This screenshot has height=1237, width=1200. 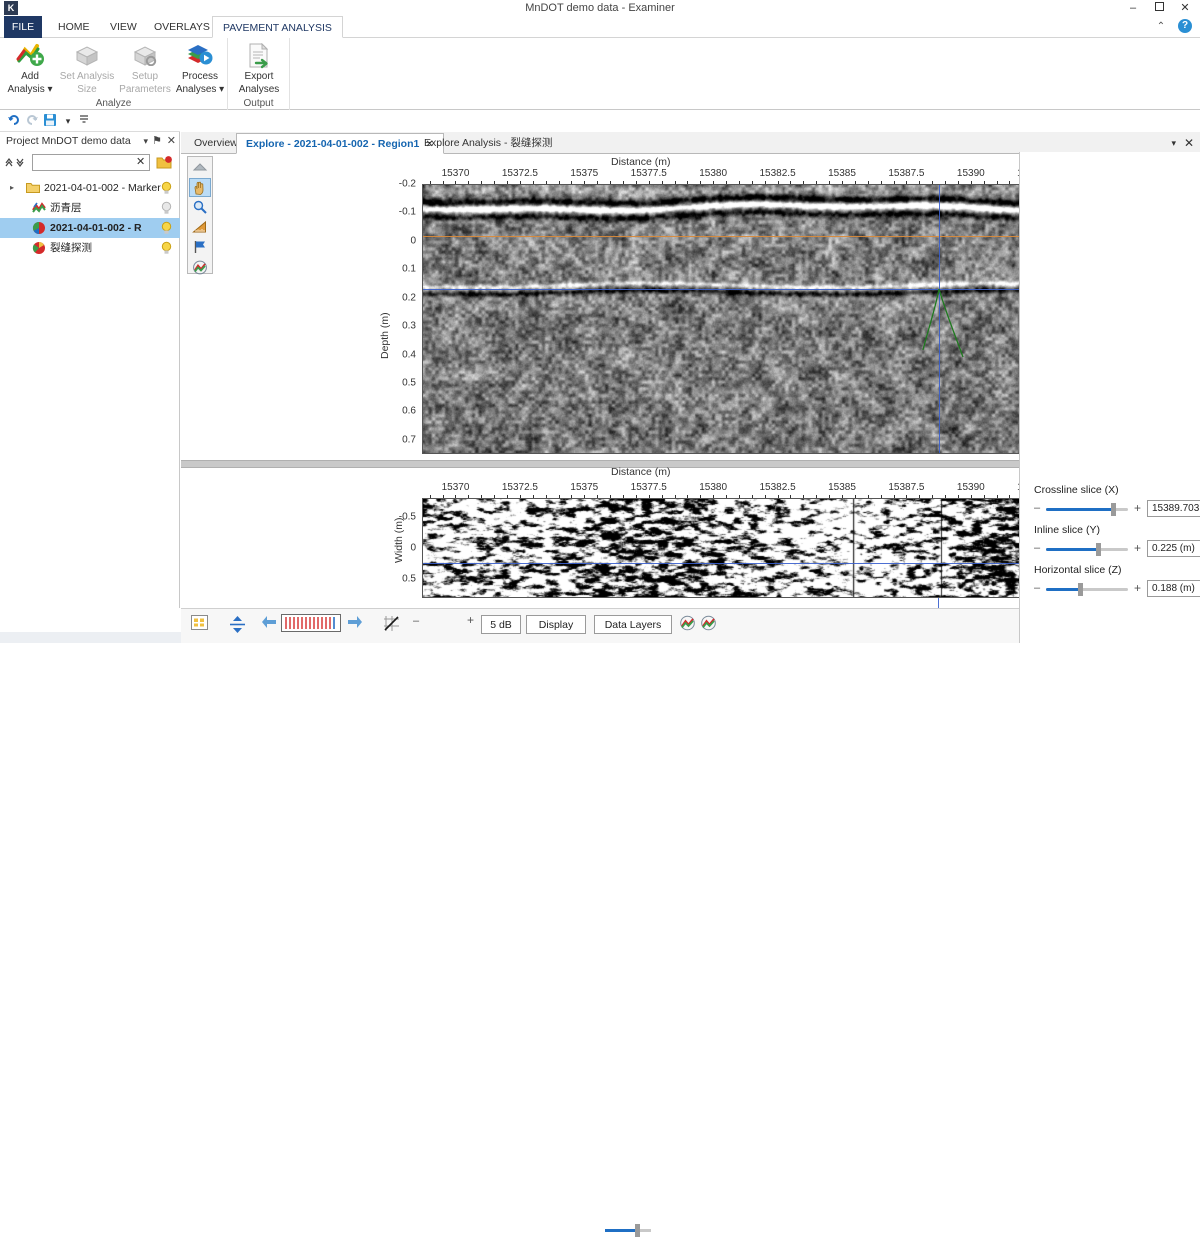 What do you see at coordinates (1137, 588) in the screenshot?
I see `horizontal-increment-button: +` at bounding box center [1137, 588].